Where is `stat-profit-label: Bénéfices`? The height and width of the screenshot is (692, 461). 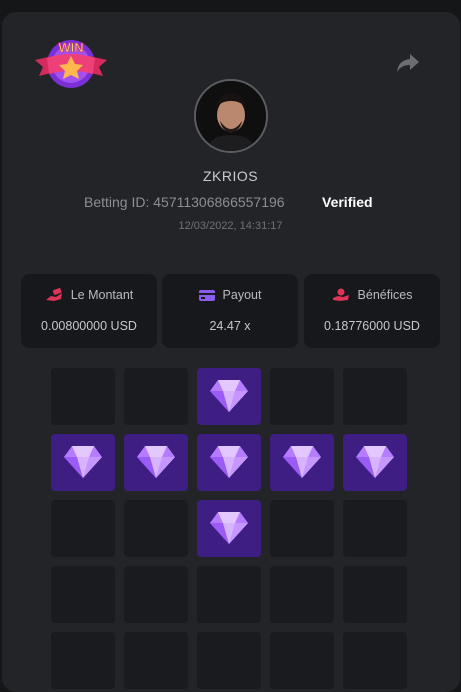
stat-profit-label: Bénéfices is located at coordinates (385, 295).